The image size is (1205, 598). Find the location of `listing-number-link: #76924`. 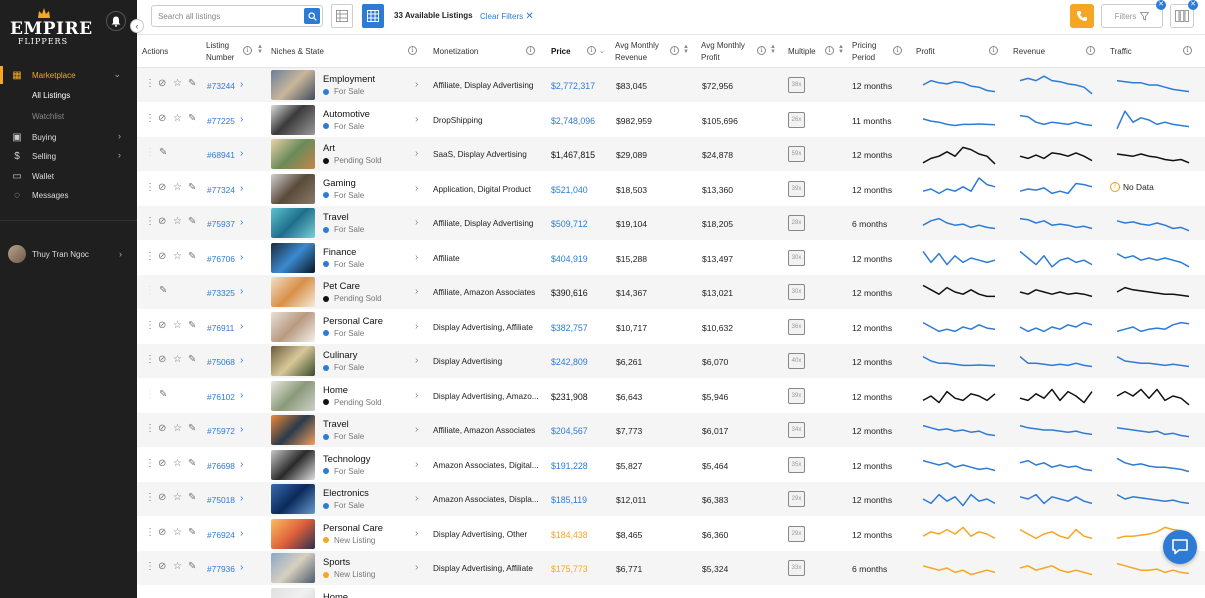

listing-number-link: #76924 is located at coordinates (221, 535).